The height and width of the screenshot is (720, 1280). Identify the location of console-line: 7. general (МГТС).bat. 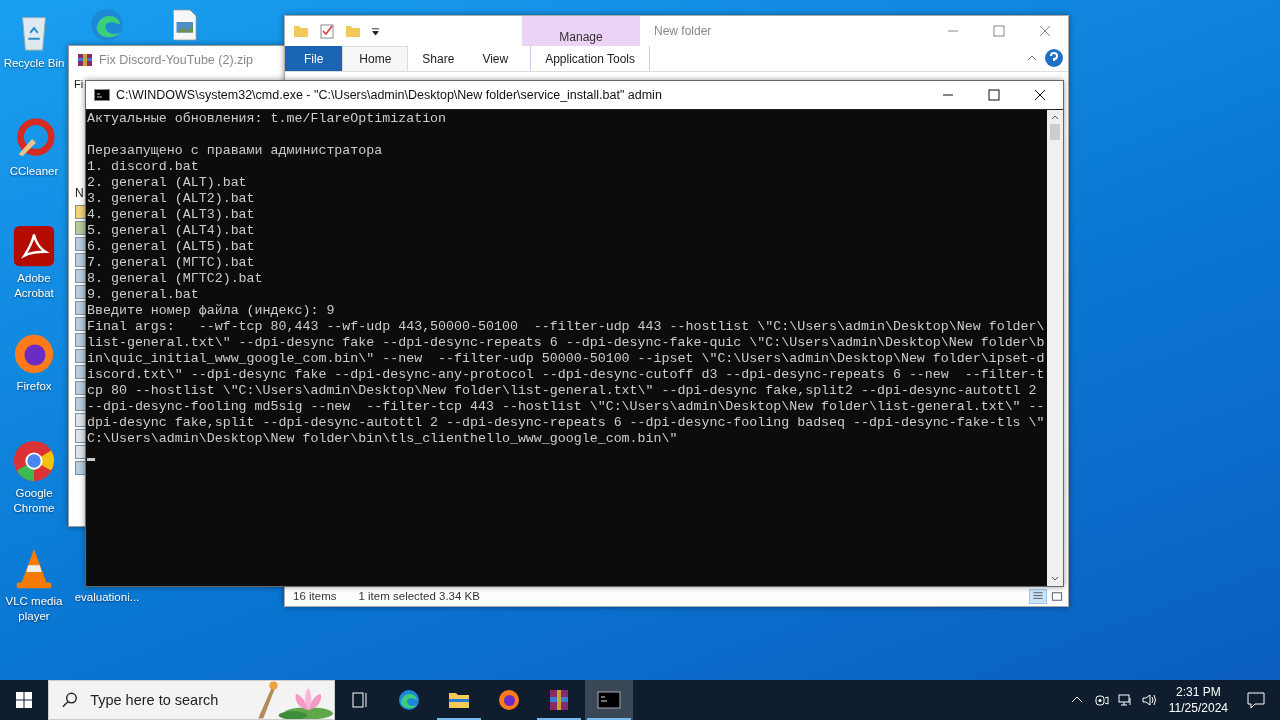
(171, 263).